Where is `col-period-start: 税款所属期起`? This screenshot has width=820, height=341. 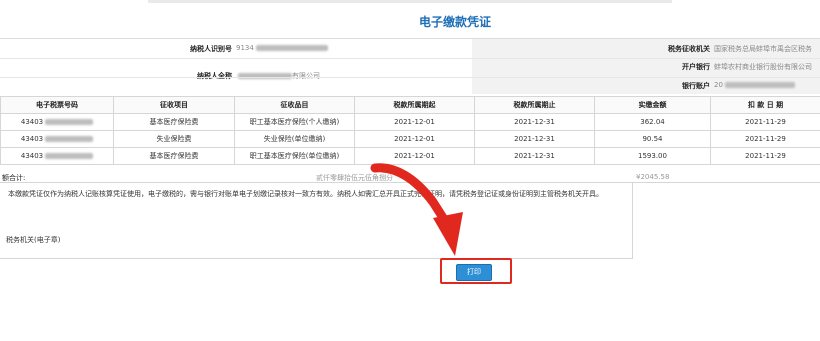
col-period-start: 税款所属期起 is located at coordinates (414, 105).